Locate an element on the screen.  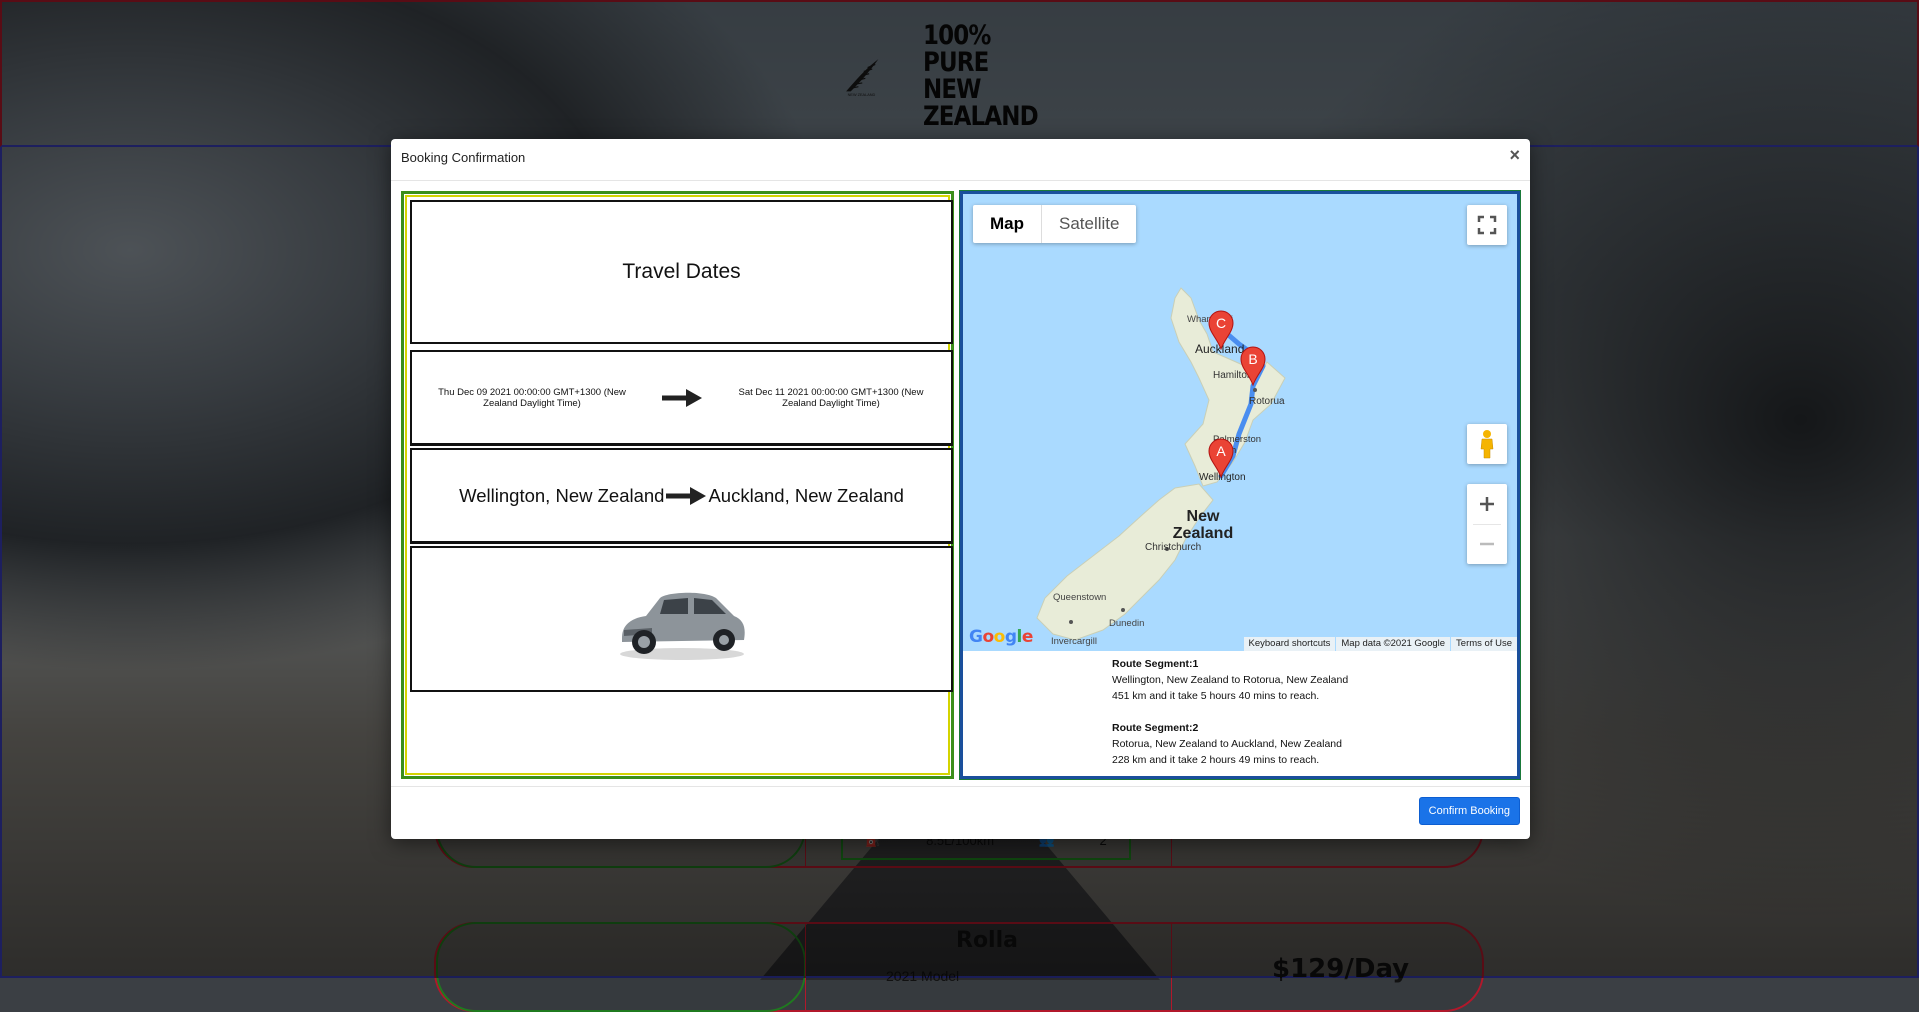
map-marker-c: C is located at coordinates (1221, 330).